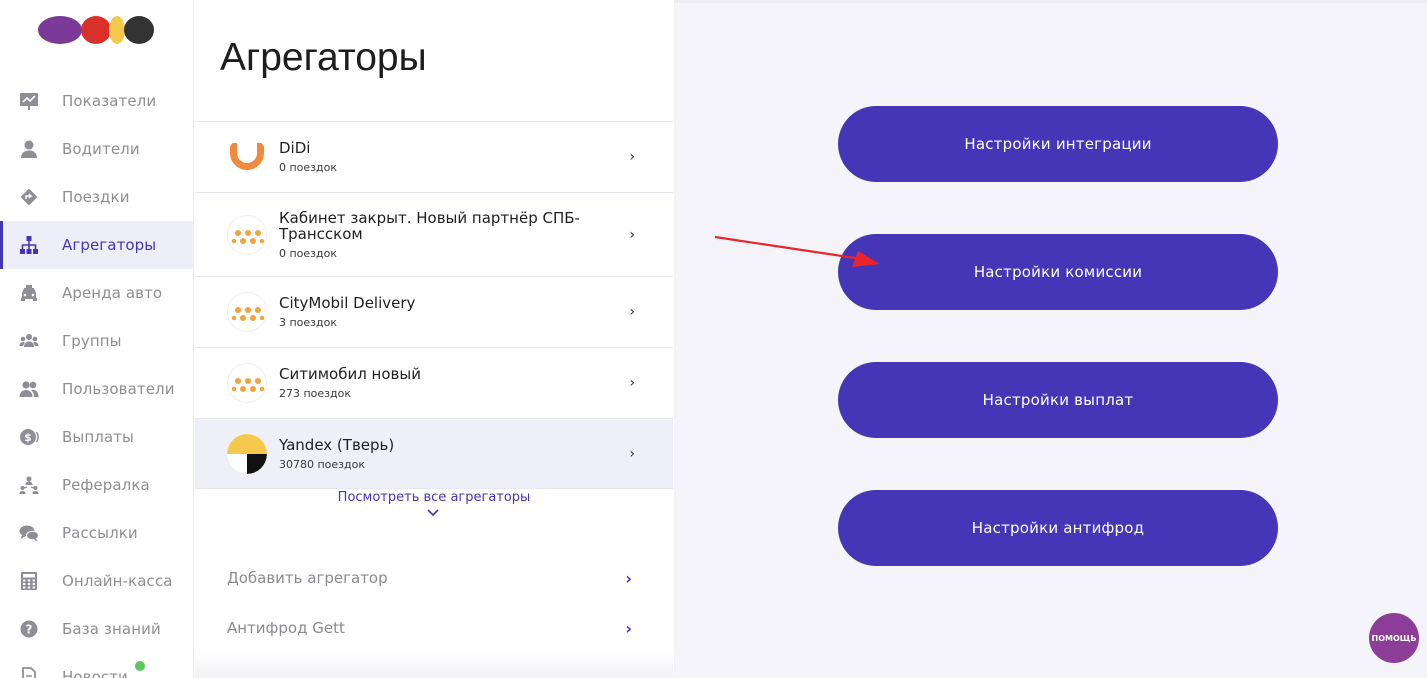 This screenshot has width=1427, height=678. What do you see at coordinates (1058, 528) in the screenshot?
I see `antifraud-settings-button: Настройки антифрод` at bounding box center [1058, 528].